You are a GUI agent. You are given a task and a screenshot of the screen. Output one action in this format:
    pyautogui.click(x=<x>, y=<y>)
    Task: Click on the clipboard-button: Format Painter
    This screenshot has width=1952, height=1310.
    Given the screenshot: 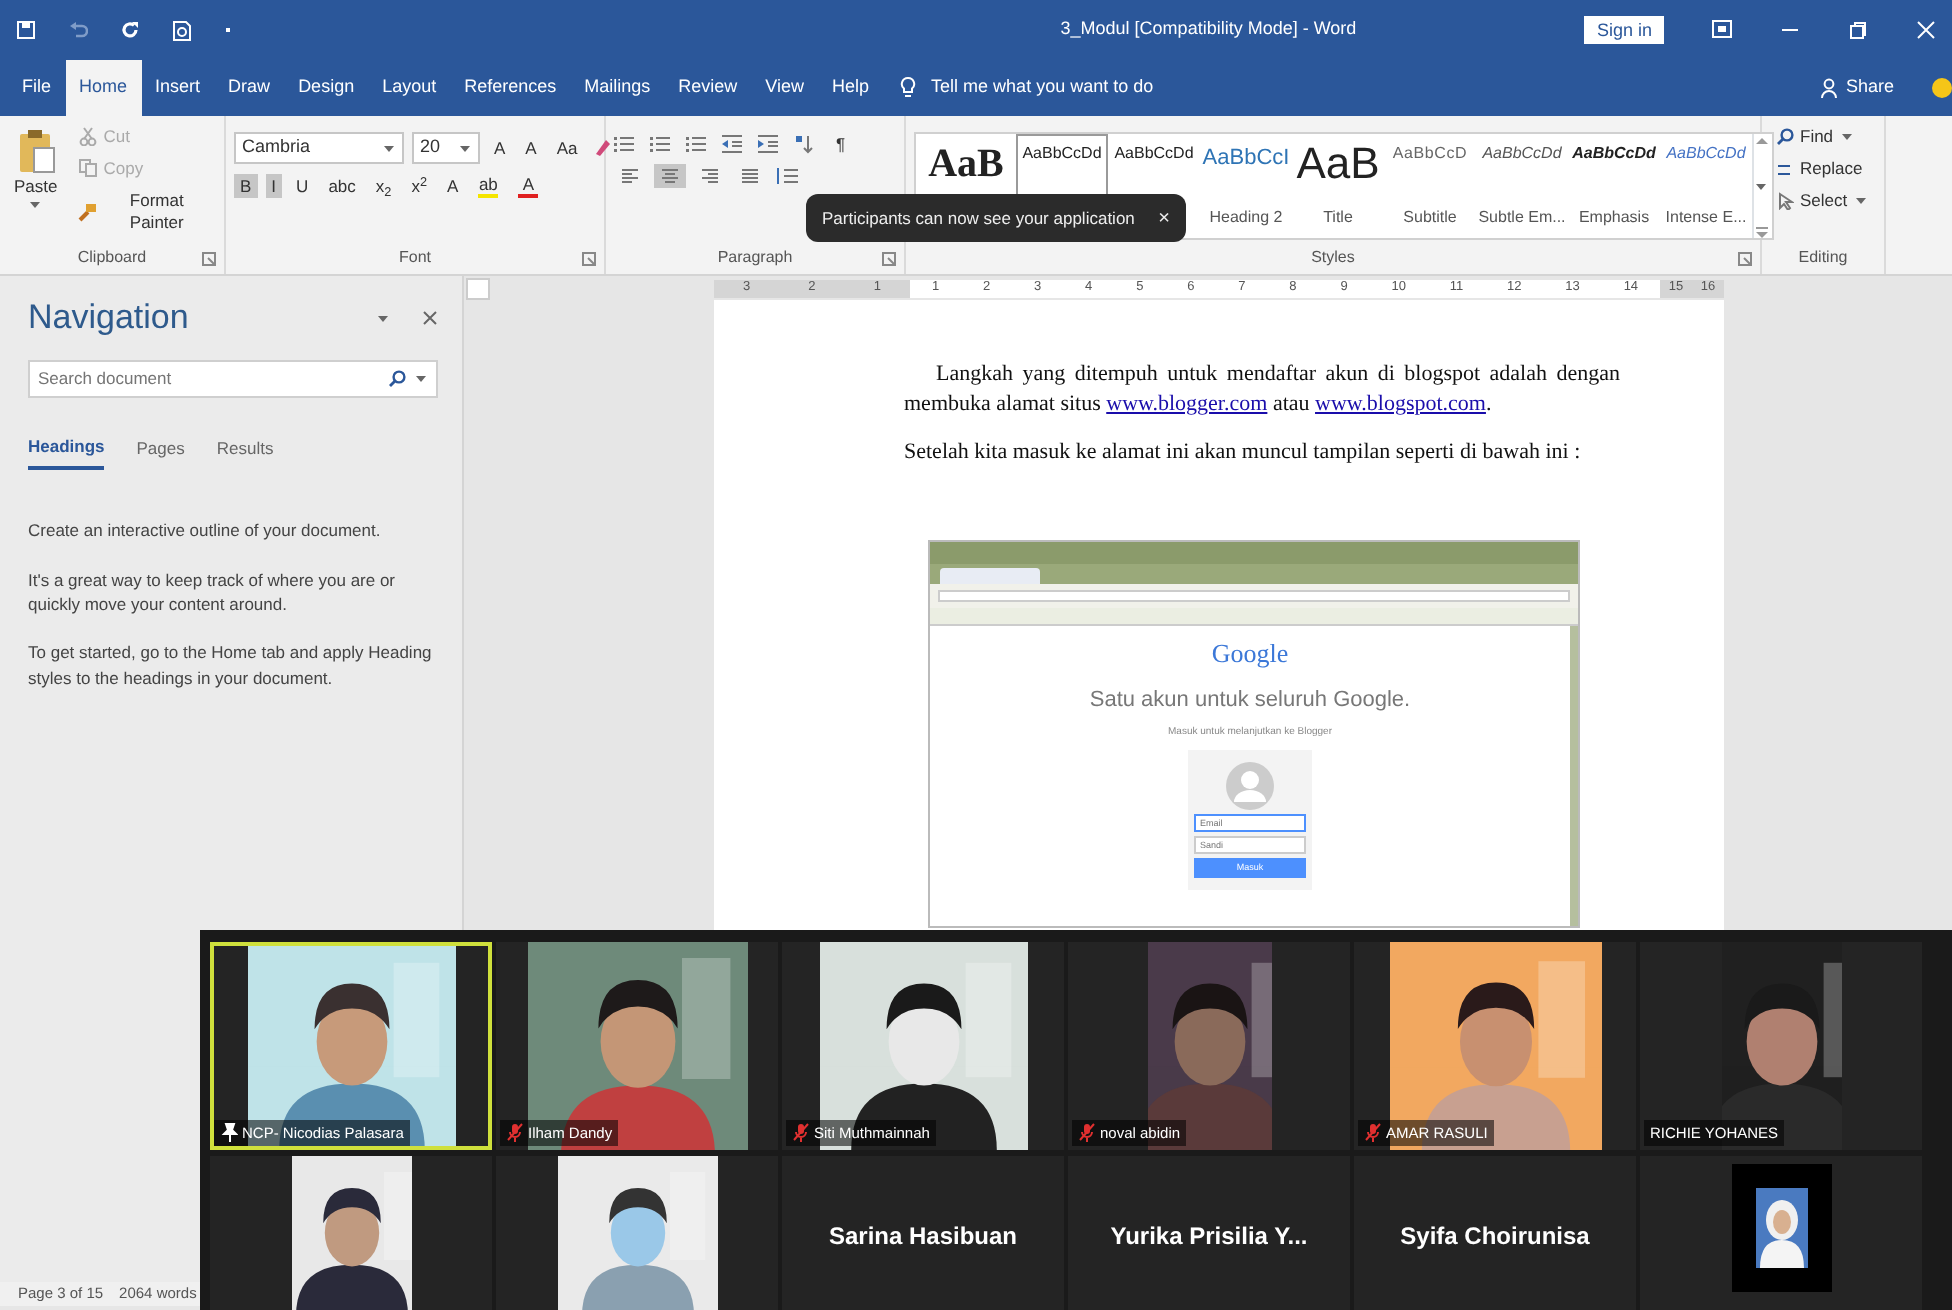 What is the action you would take?
    pyautogui.click(x=143, y=211)
    